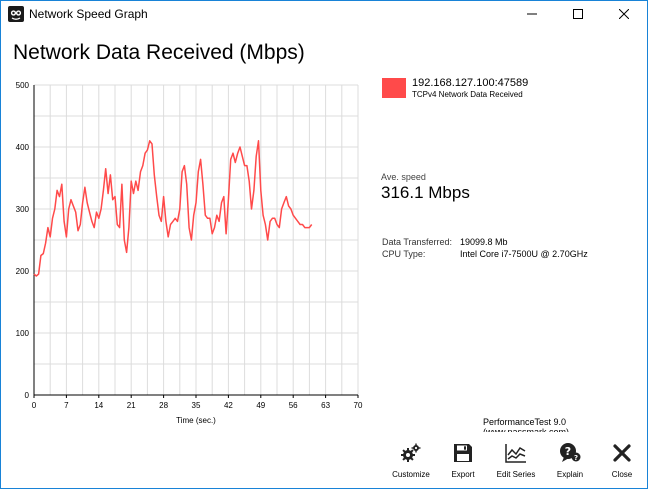 Image resolution: width=648 pixels, height=489 pixels. I want to click on edit-series-label: Edit Series, so click(516, 474).